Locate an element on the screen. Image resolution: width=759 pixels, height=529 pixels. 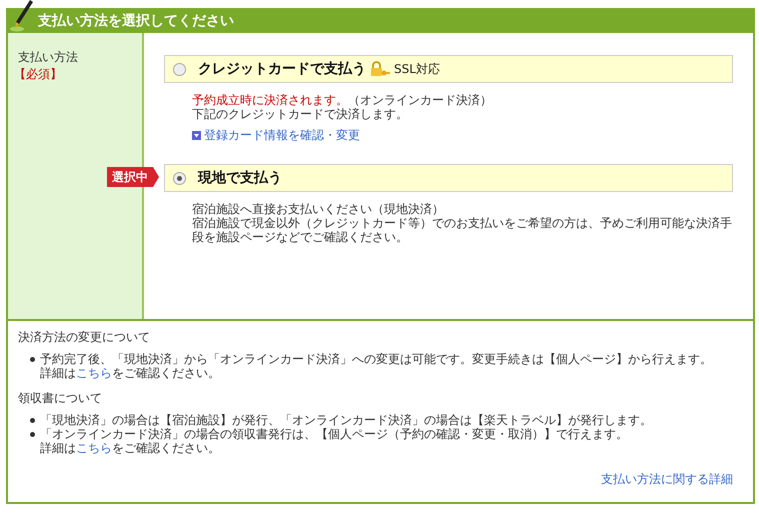
notice-text: 予約成立時に決済されます。（オンラインカード決済） is located at coordinates (342, 100).